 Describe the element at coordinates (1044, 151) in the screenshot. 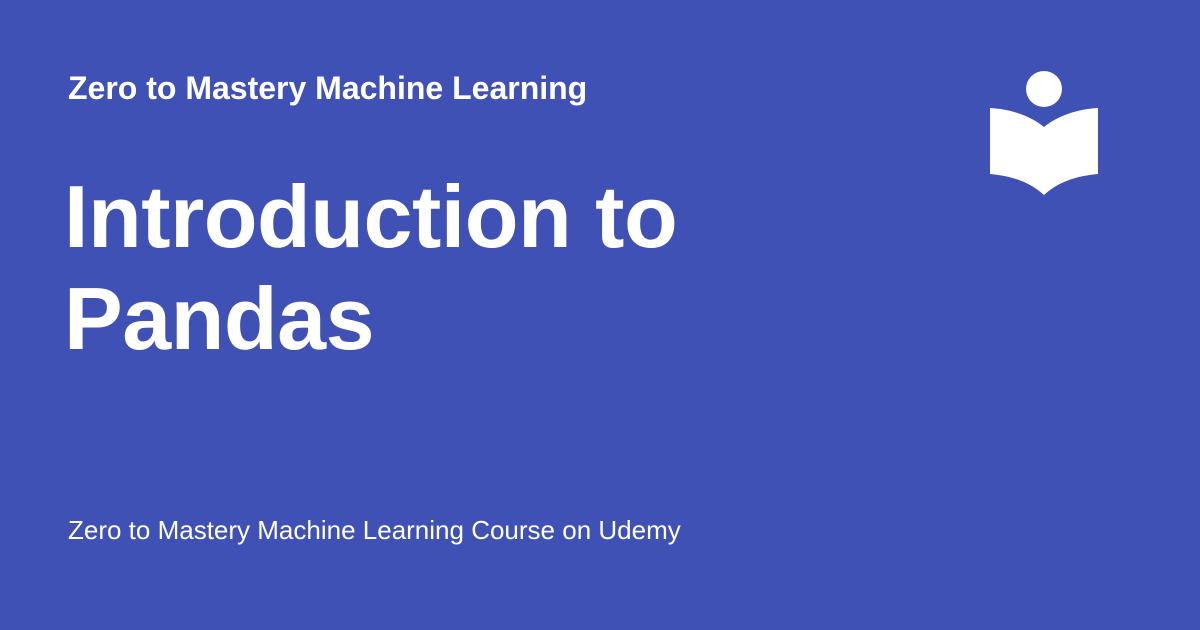

I see `open-book-shape` at that location.